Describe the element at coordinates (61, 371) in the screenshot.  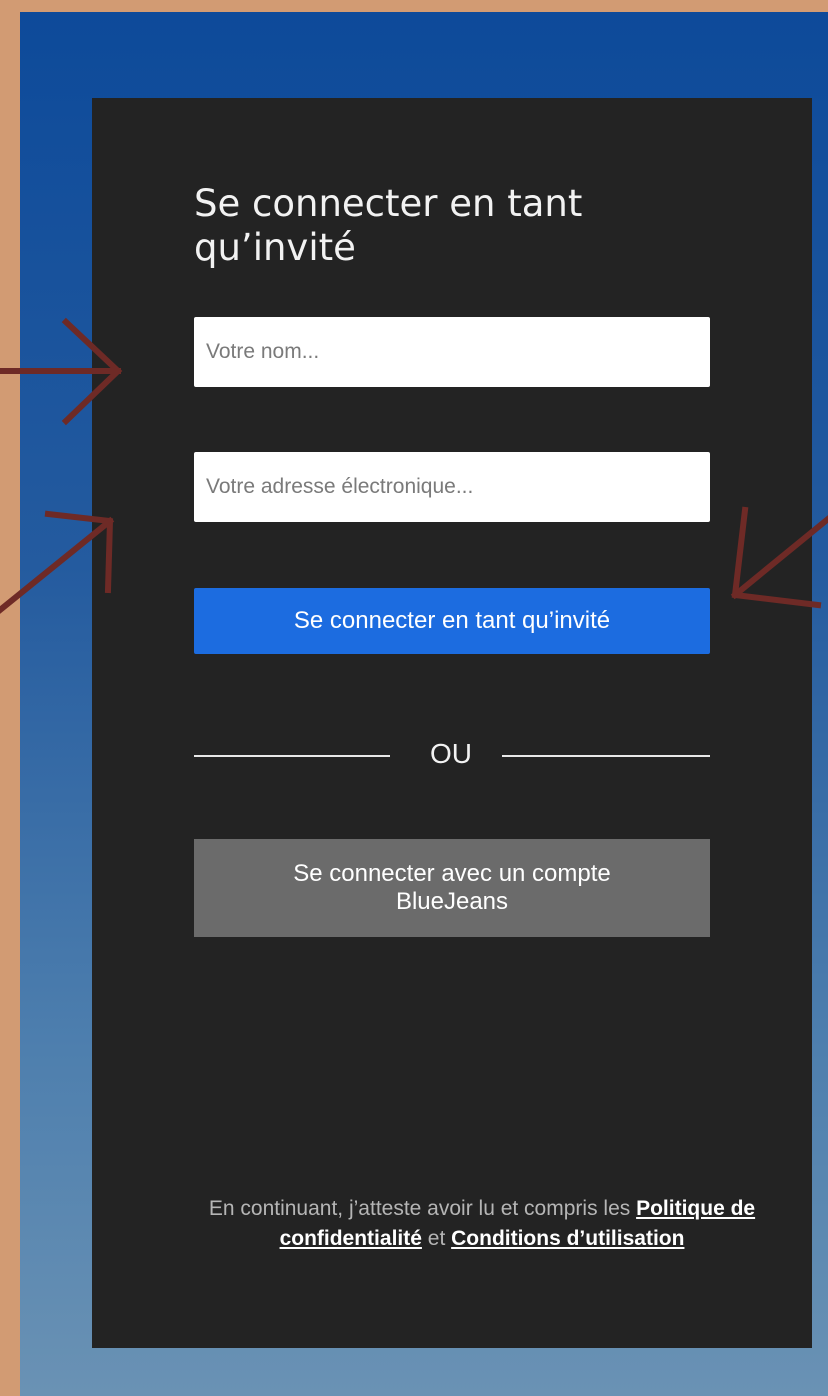
I see `arrow-right-icon` at that location.